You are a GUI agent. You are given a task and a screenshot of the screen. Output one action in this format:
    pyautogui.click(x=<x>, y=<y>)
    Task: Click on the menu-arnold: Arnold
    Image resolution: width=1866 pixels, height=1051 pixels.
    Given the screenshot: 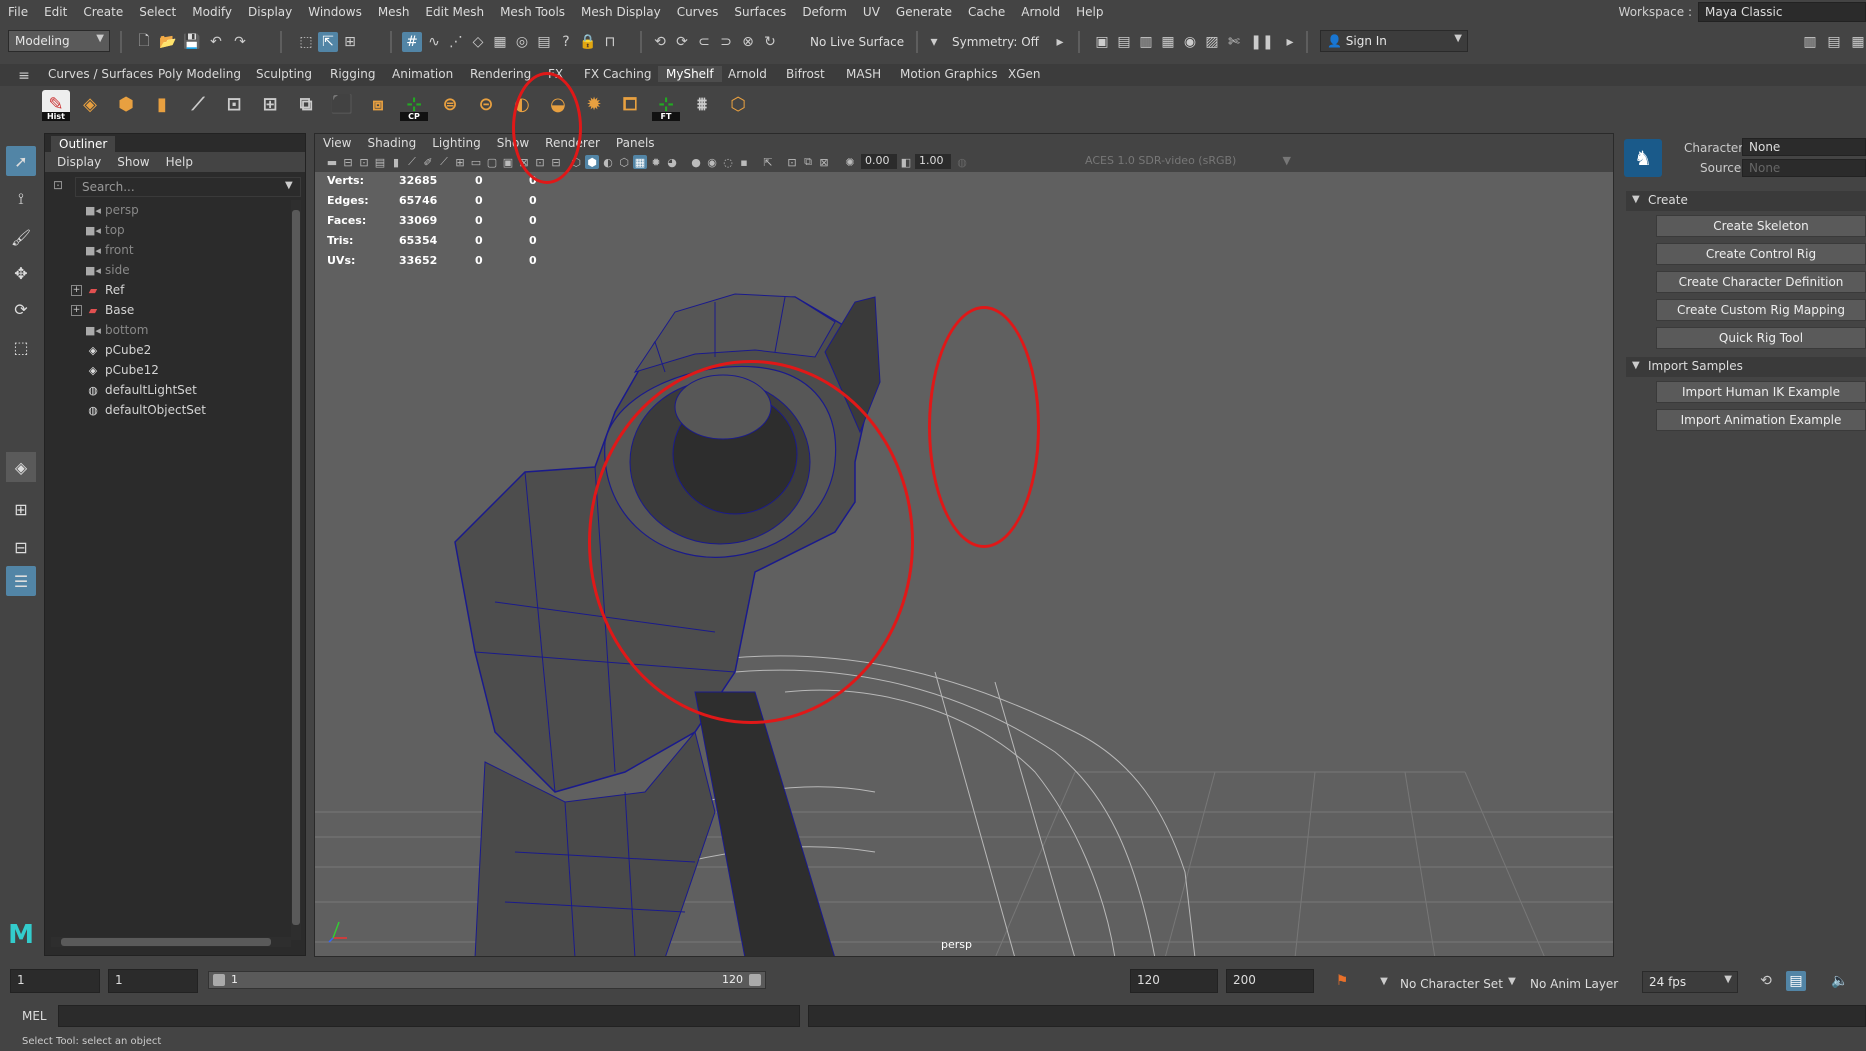 What is the action you would take?
    pyautogui.click(x=1040, y=12)
    